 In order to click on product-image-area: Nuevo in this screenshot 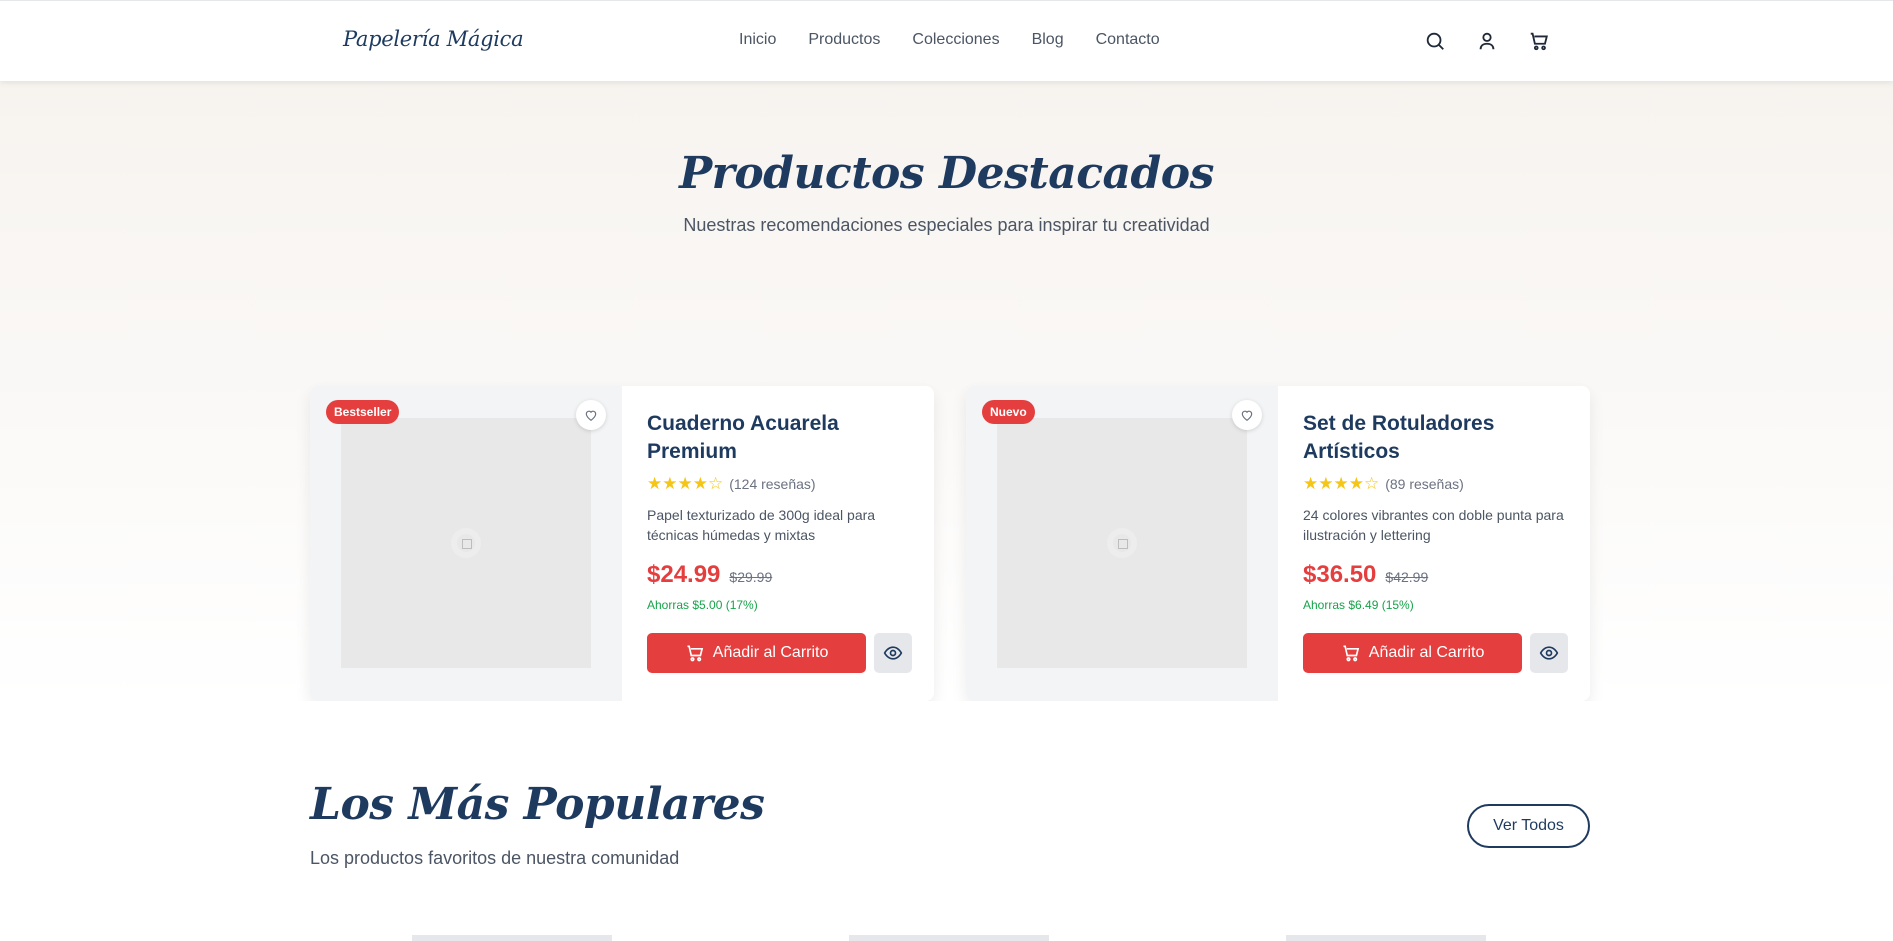, I will do `click(1122, 543)`.